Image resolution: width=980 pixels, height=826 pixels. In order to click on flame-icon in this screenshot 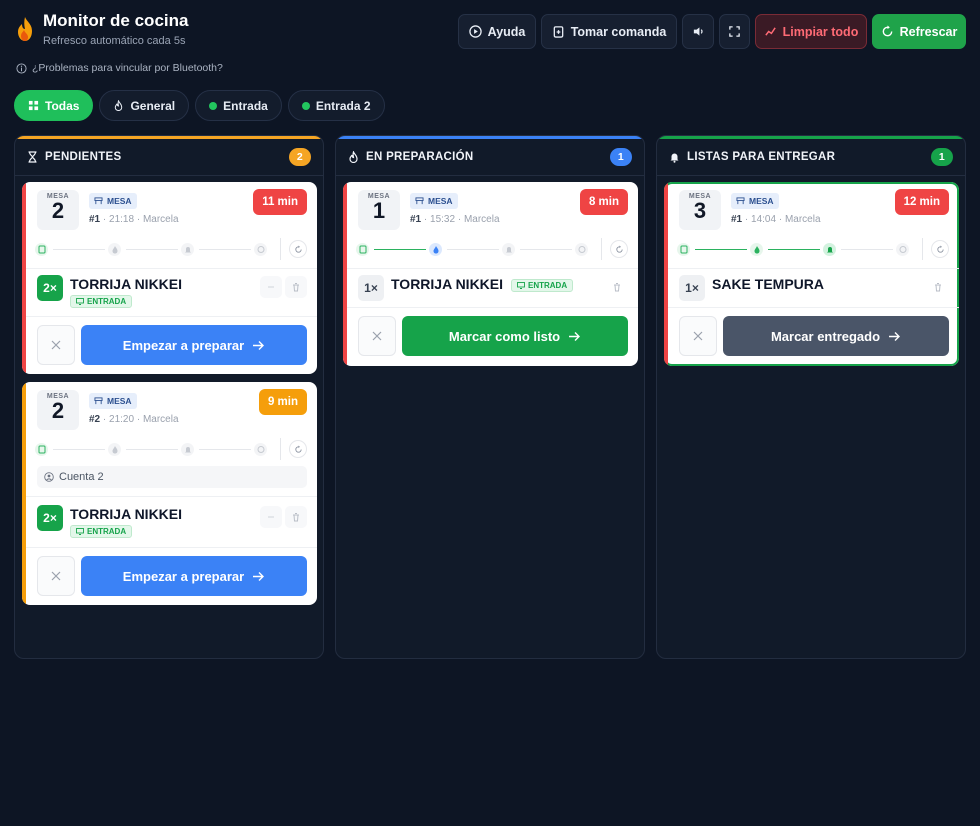, I will do `click(119, 105)`.